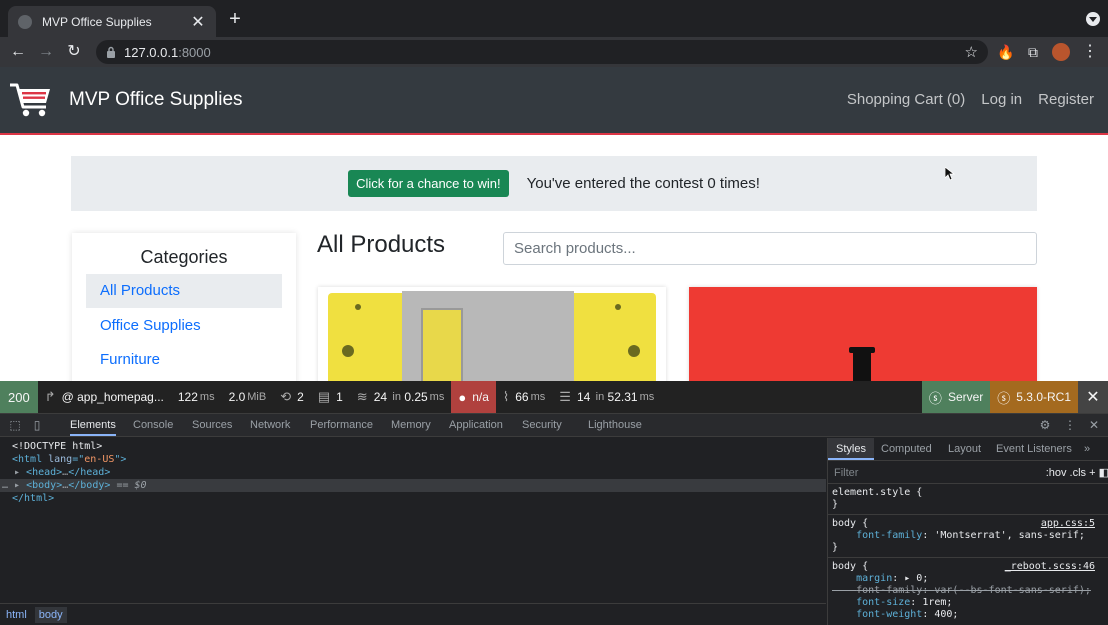 Image resolution: width=1108 pixels, height=625 pixels. Describe the element at coordinates (1093, 19) in the screenshot. I see `tab-search-icon` at that location.